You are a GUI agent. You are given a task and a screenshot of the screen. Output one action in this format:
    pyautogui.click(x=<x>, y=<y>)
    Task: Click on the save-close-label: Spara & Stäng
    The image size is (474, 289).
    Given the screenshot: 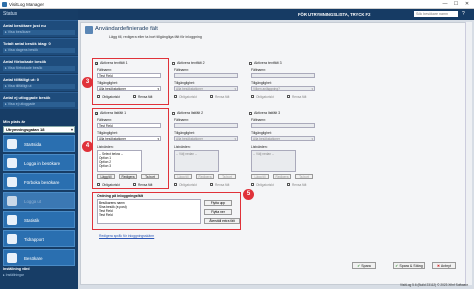 What is the action you would take?
    pyautogui.click(x=411, y=266)
    